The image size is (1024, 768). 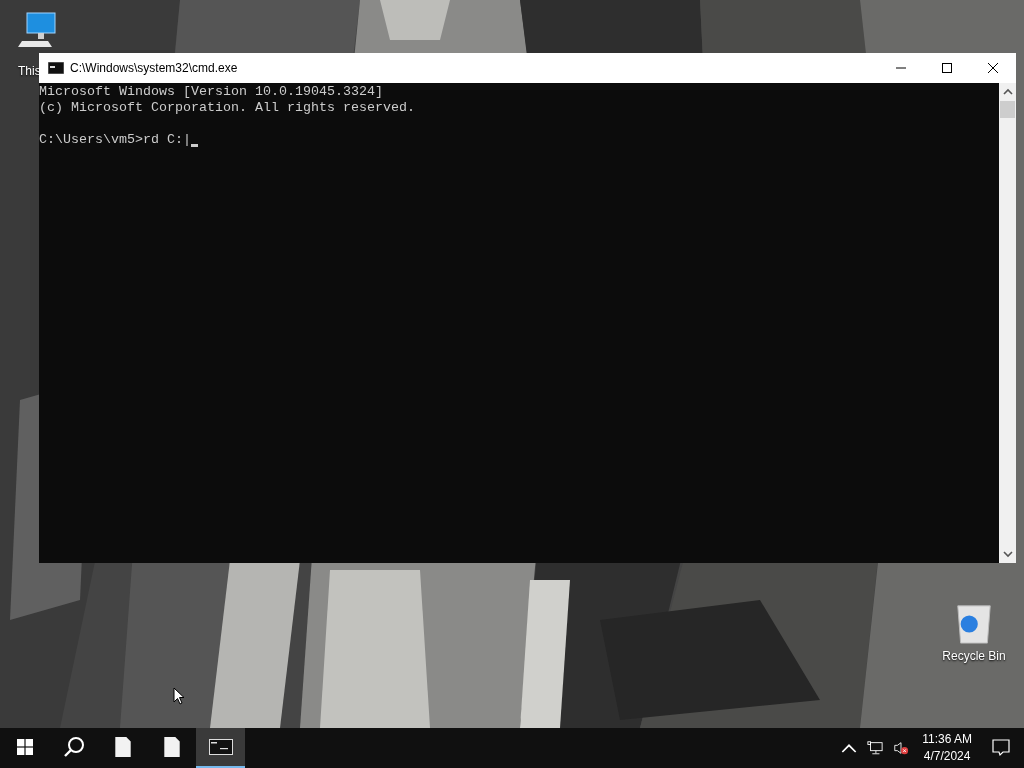 What do you see at coordinates (993, 68) in the screenshot?
I see `close-icon` at bounding box center [993, 68].